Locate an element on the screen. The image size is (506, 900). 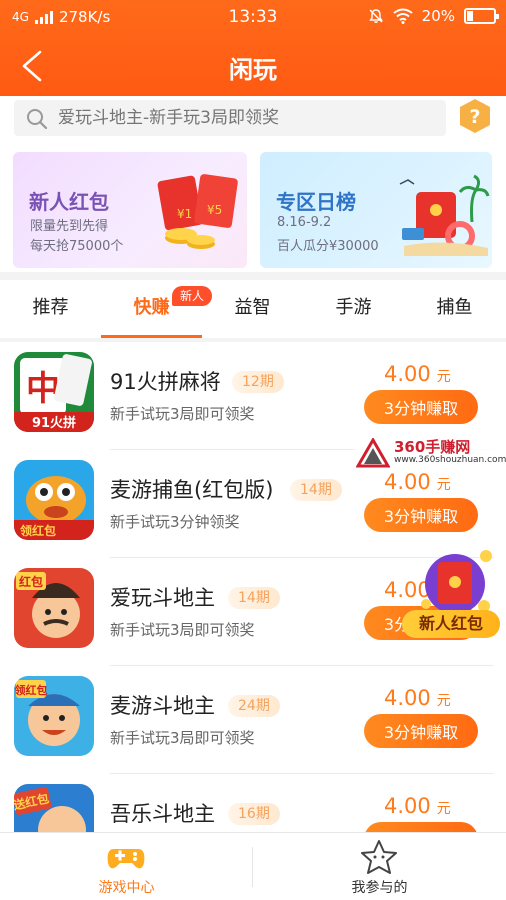
app-header: 4G 278K/s 13:33 20% 闲玩 is located at coordinates (253, 48).